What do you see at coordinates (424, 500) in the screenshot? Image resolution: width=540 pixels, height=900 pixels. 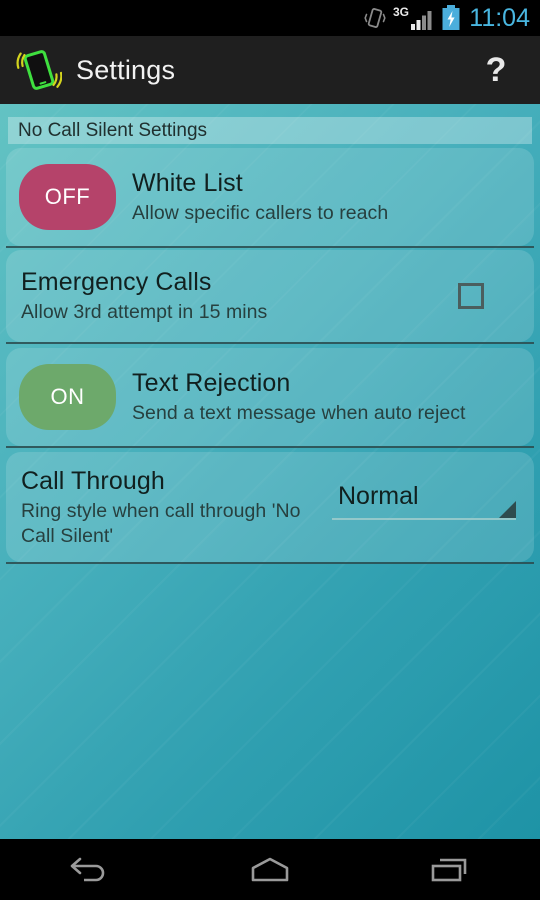 I see `call-through-spinner: Normal` at bounding box center [424, 500].